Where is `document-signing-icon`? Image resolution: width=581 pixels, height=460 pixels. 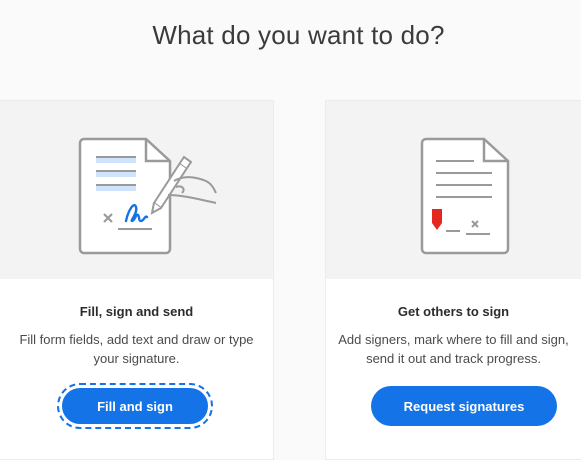
document-signing-icon is located at coordinates (147, 196).